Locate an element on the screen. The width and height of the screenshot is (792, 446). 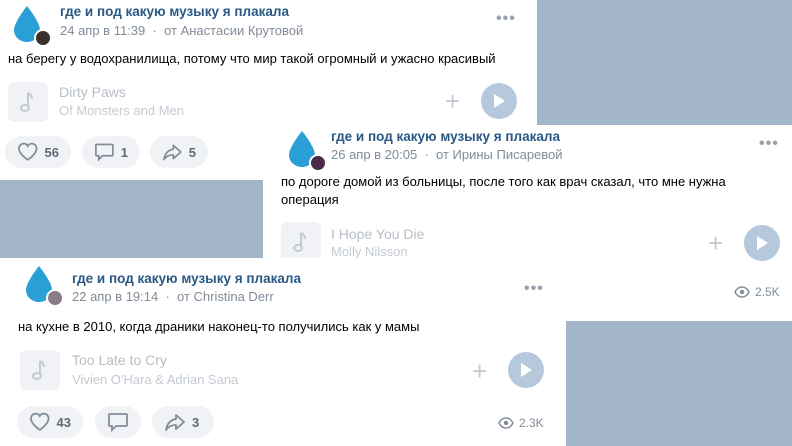
views-counter: 2.3K is located at coordinates (521, 423).